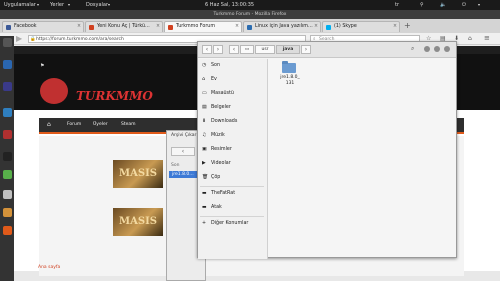  I want to click on folder-icon, so click(289, 67).